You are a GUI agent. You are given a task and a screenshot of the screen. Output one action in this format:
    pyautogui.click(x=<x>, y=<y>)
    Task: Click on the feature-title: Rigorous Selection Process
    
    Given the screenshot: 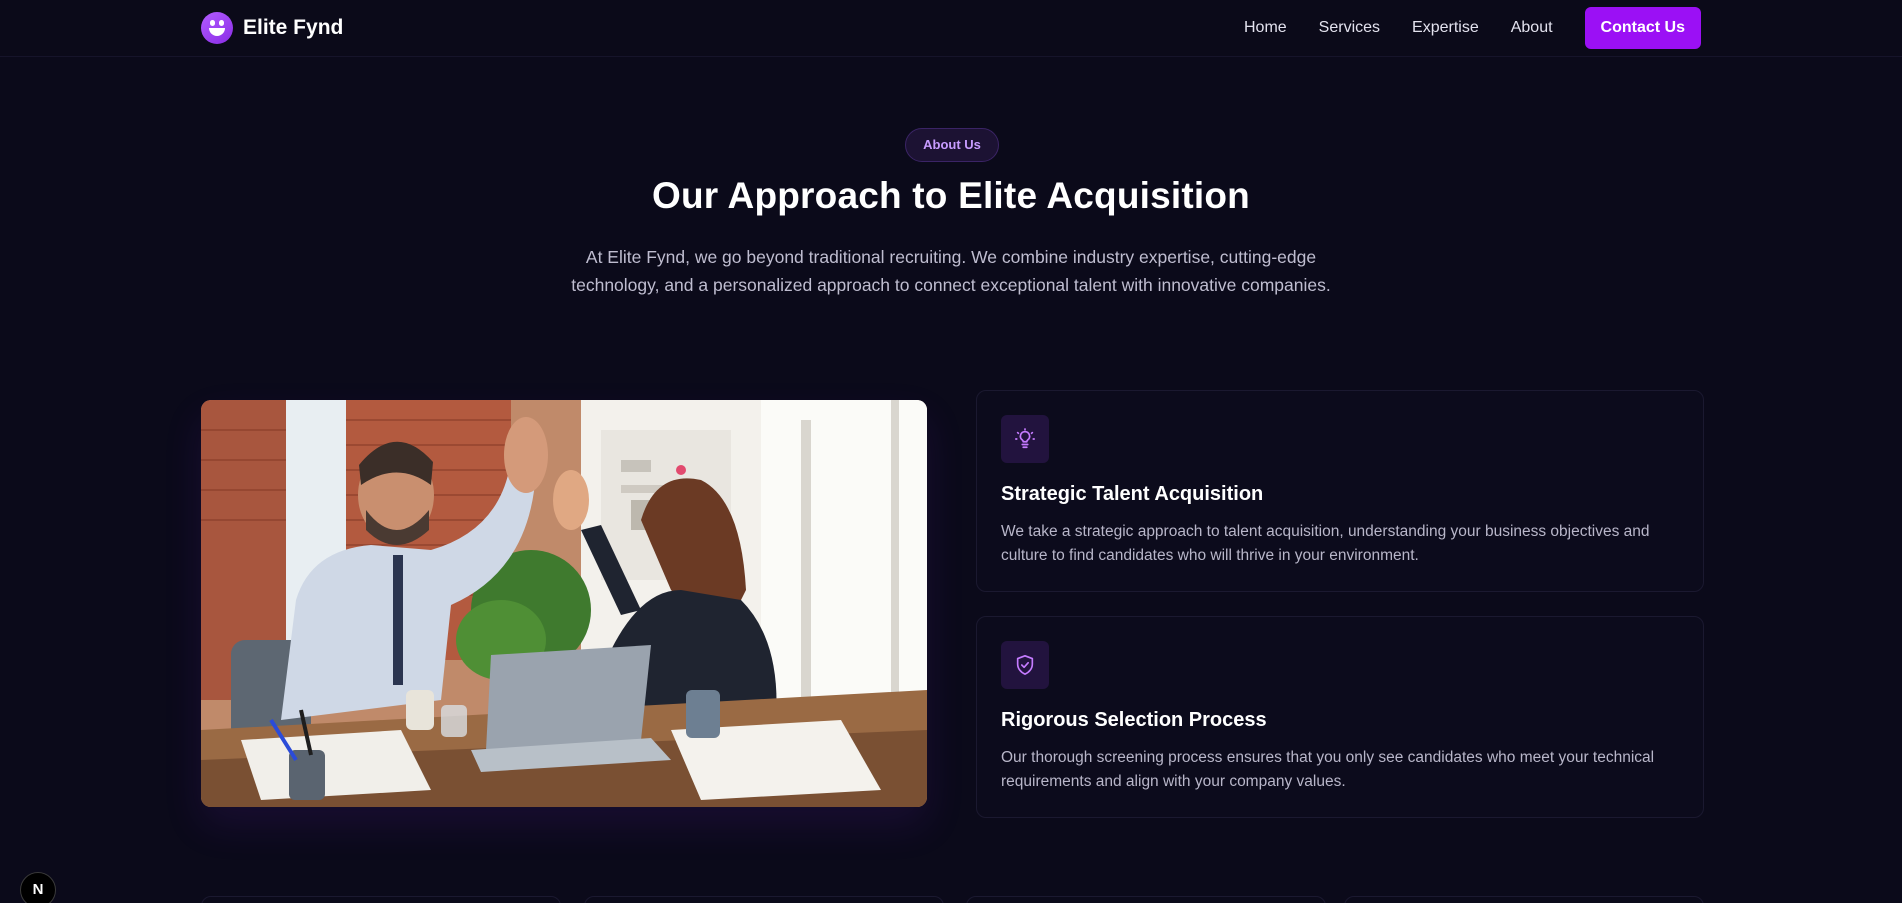 What is the action you would take?
    pyautogui.click(x=1134, y=720)
    